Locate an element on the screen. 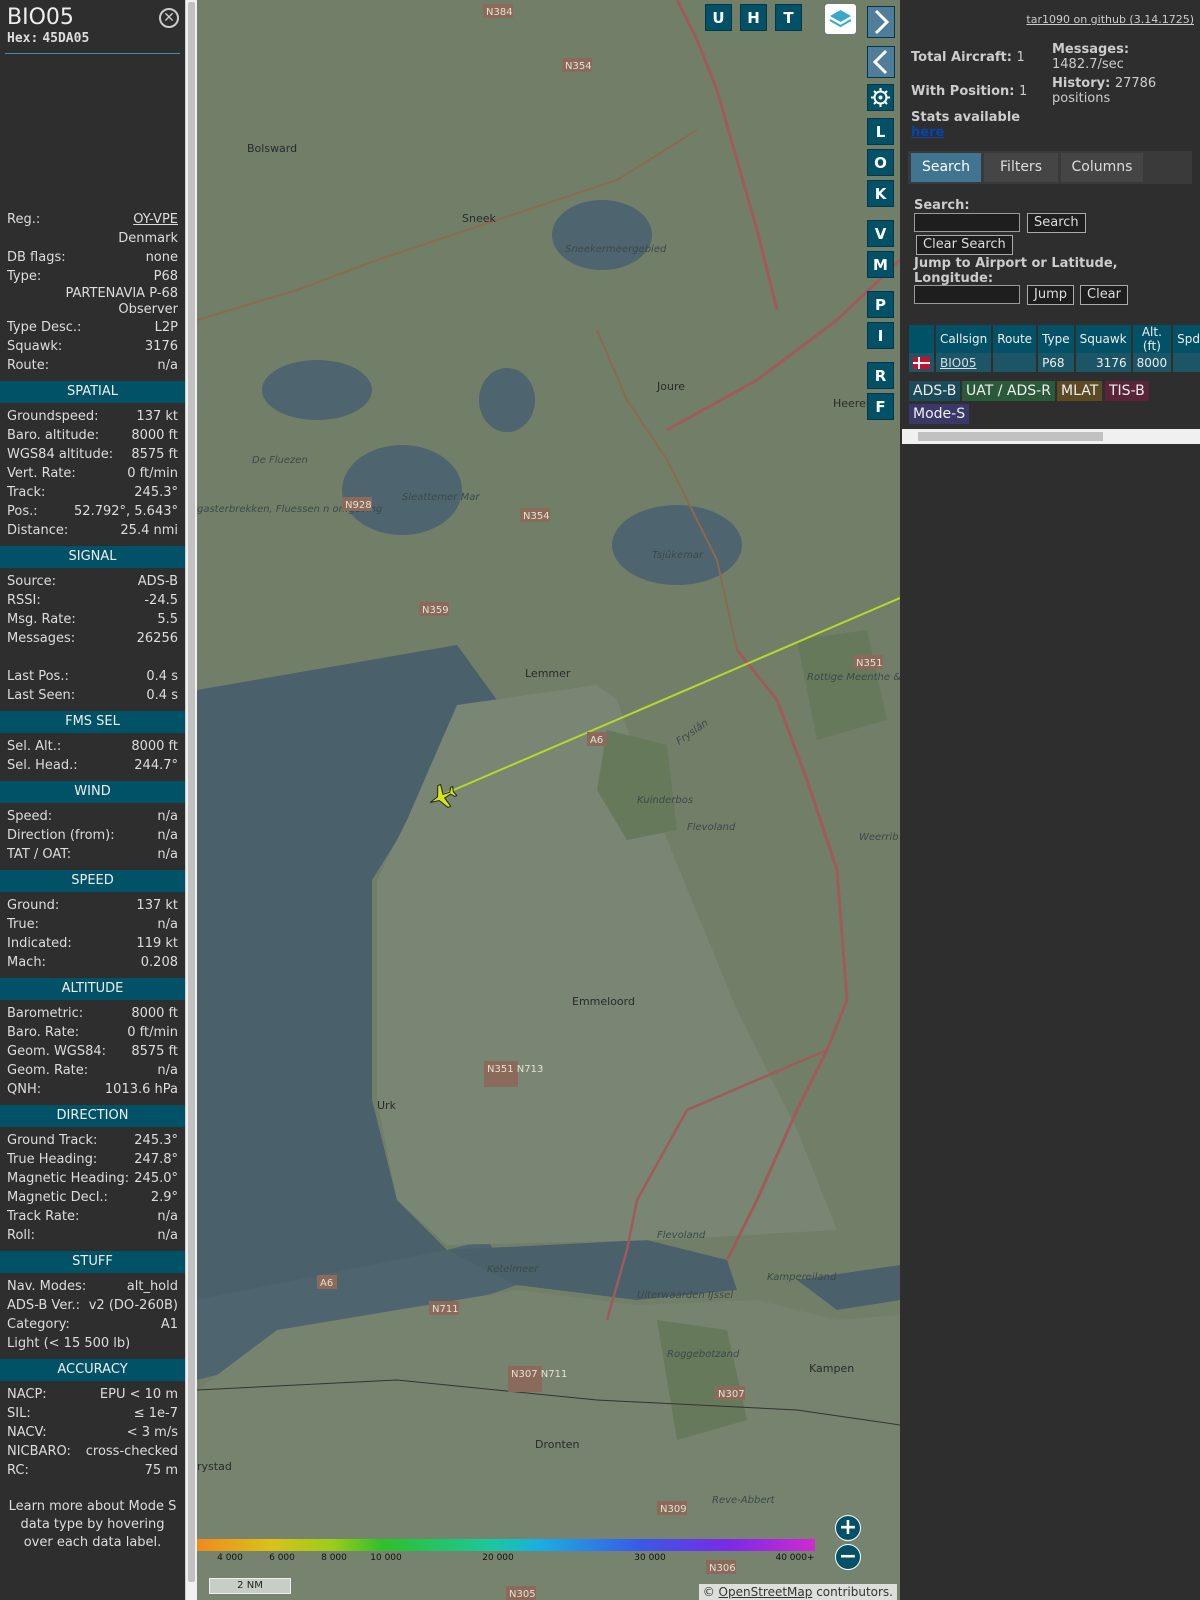  map-button-r: R is located at coordinates (880, 375).